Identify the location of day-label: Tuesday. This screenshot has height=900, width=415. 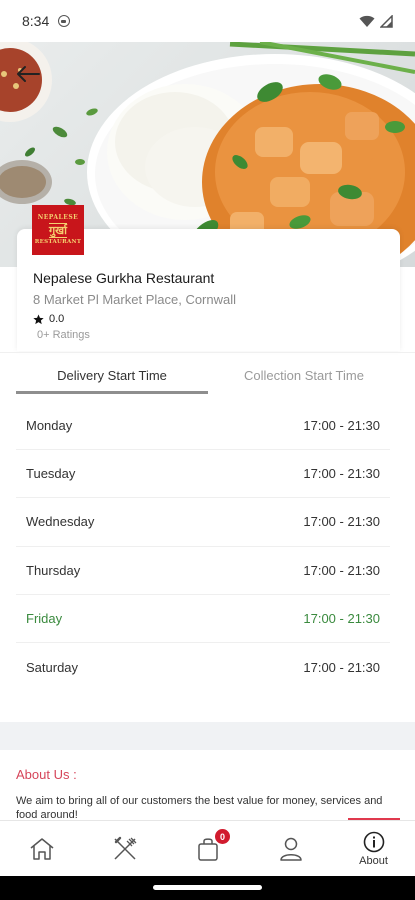
(51, 474).